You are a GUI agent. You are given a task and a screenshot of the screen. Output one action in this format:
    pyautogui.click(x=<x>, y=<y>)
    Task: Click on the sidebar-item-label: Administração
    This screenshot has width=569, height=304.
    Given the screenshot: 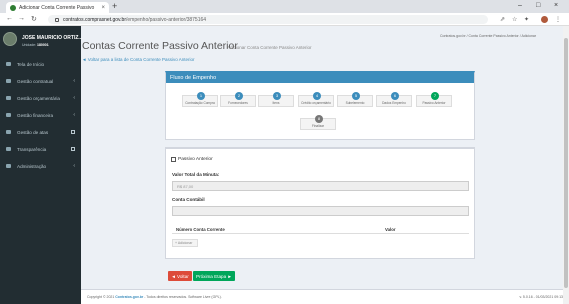 What is the action you would take?
    pyautogui.click(x=32, y=166)
    